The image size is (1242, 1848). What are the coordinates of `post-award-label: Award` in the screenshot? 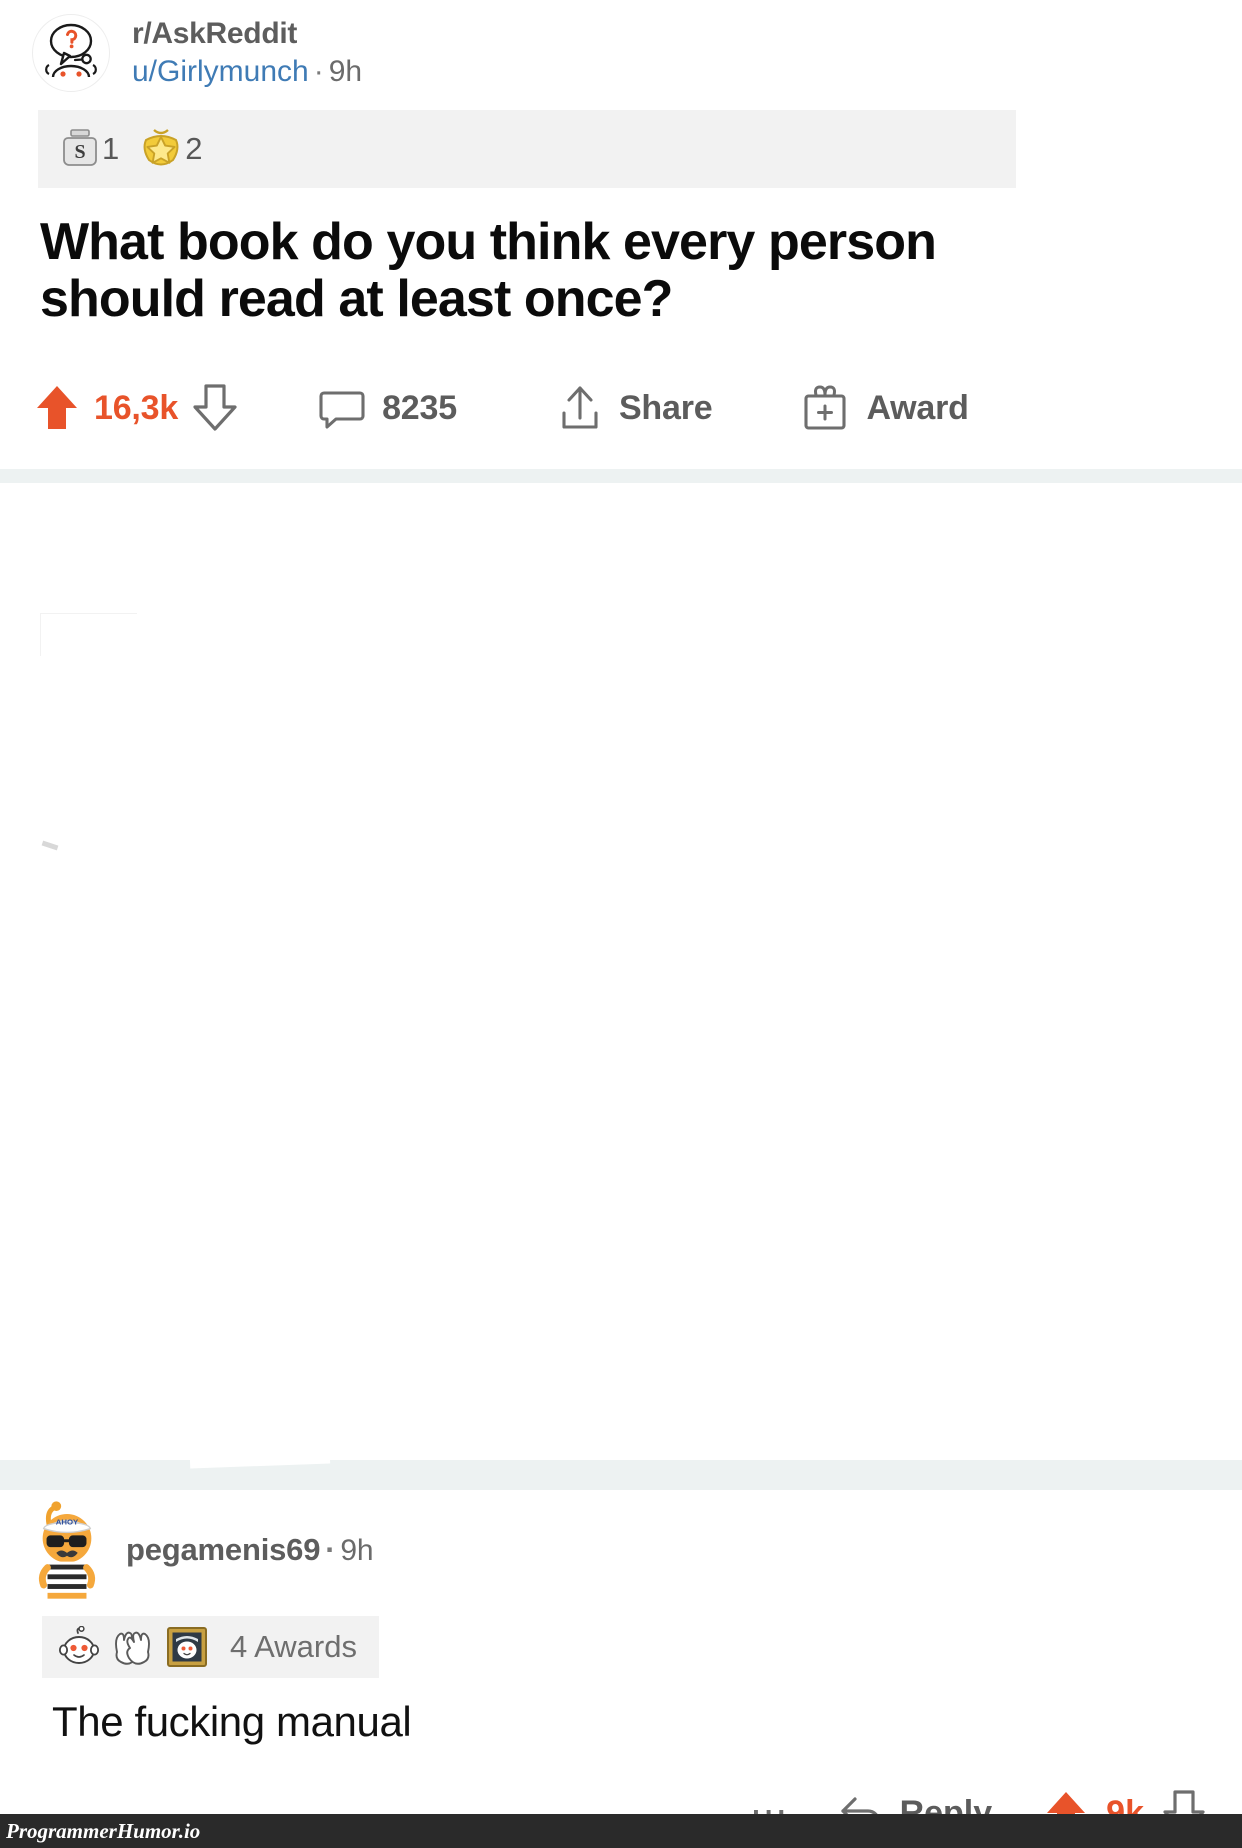 It's located at (917, 407).